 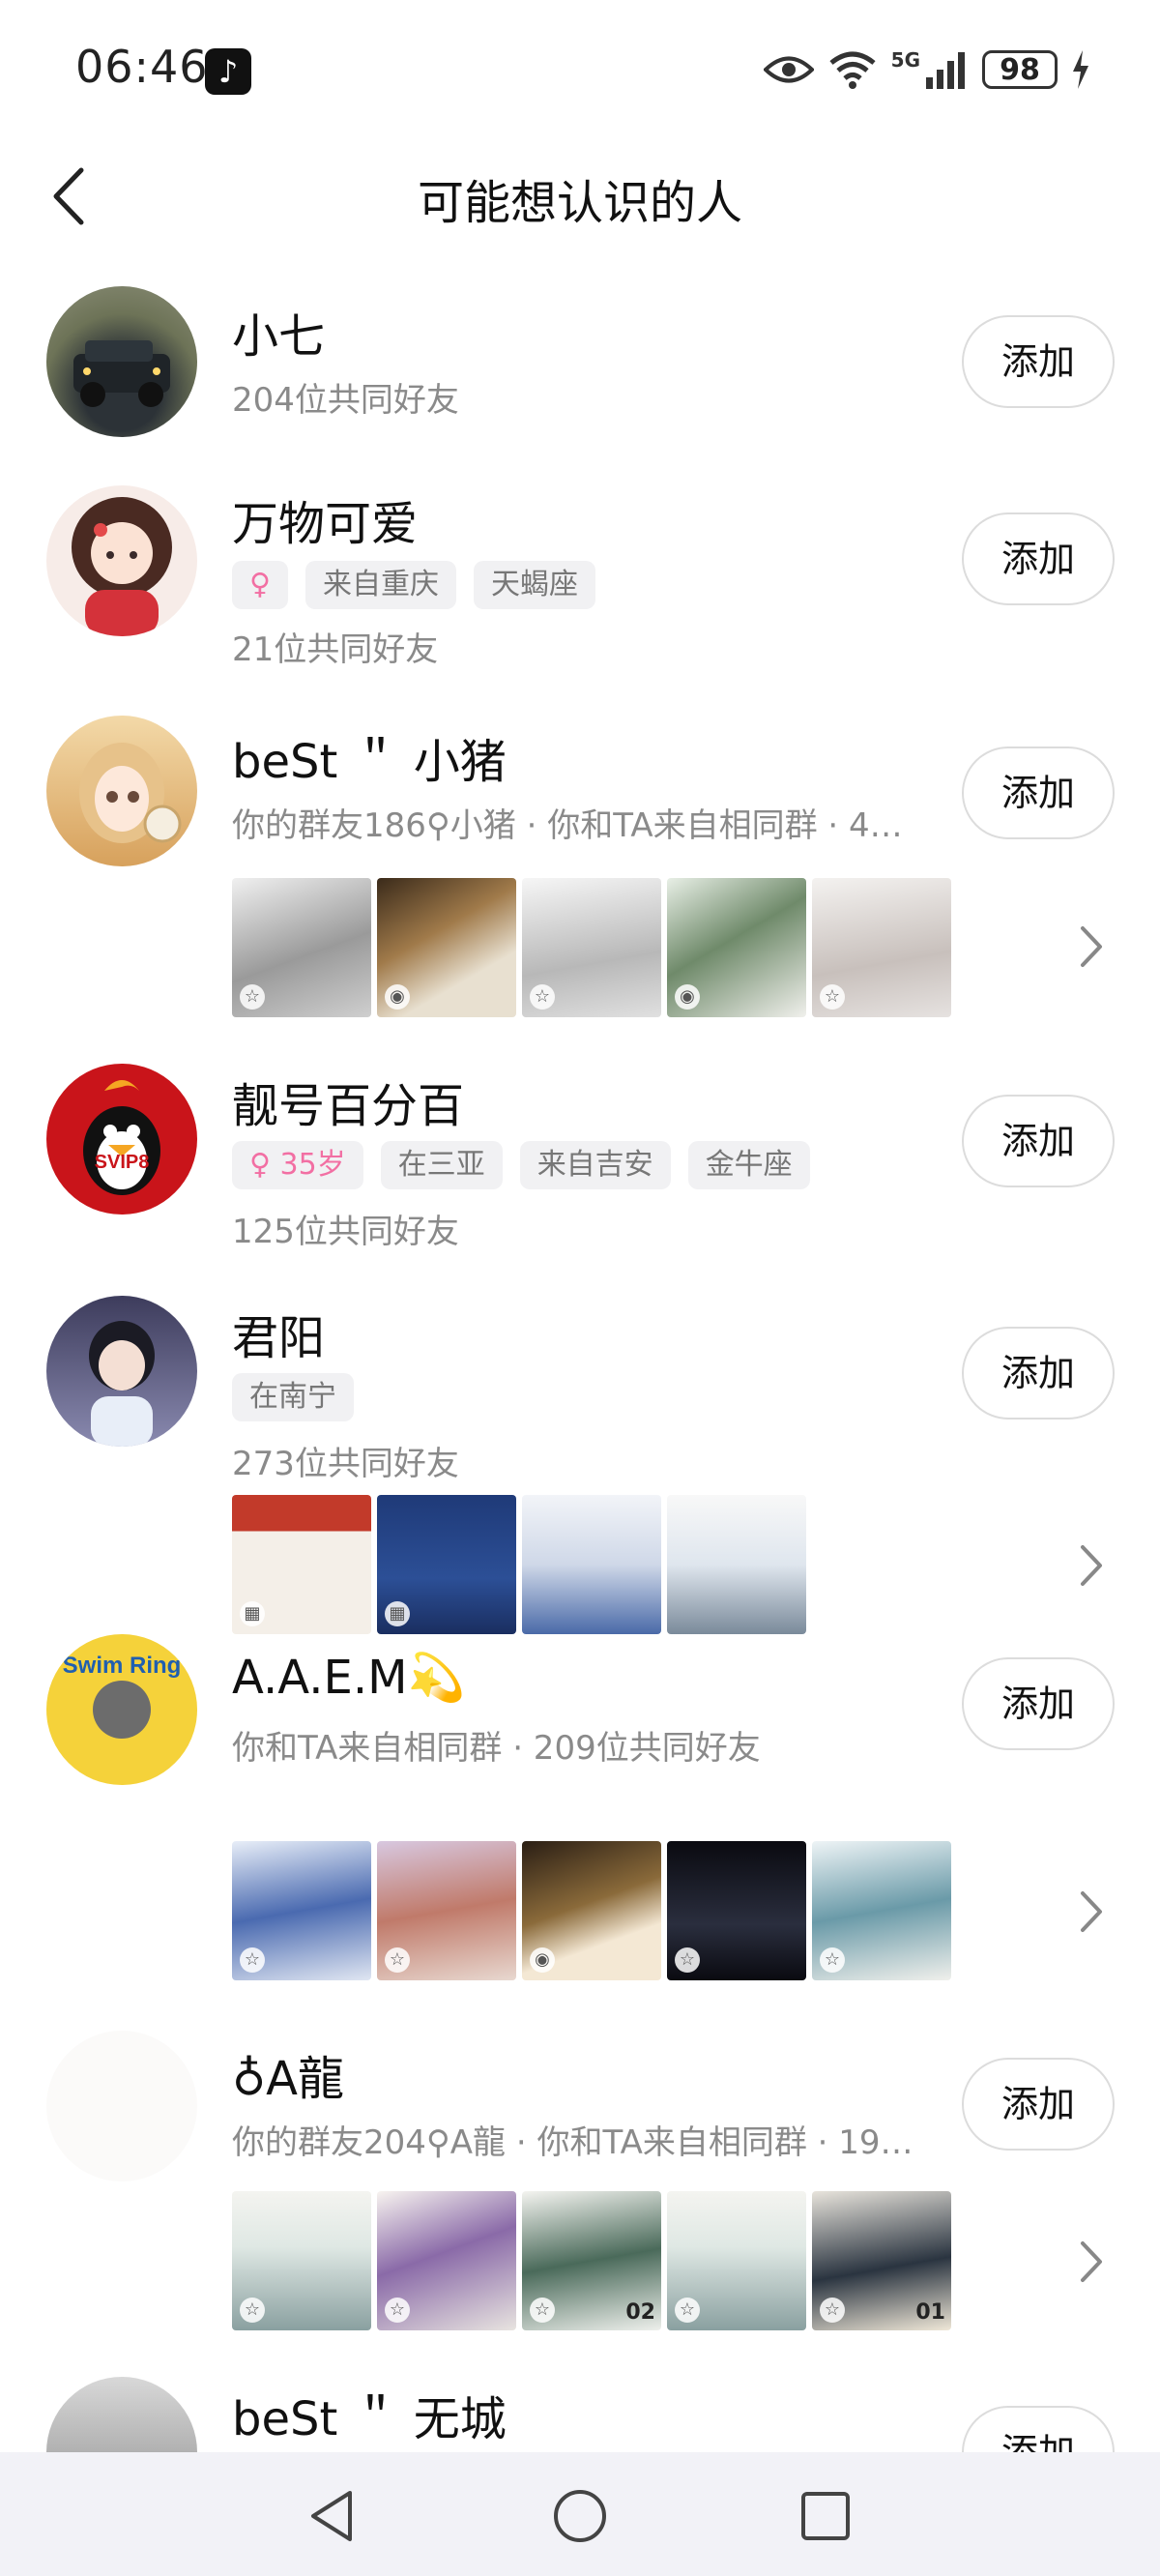 I want to click on battery-indicator: 98, so click(x=1020, y=69).